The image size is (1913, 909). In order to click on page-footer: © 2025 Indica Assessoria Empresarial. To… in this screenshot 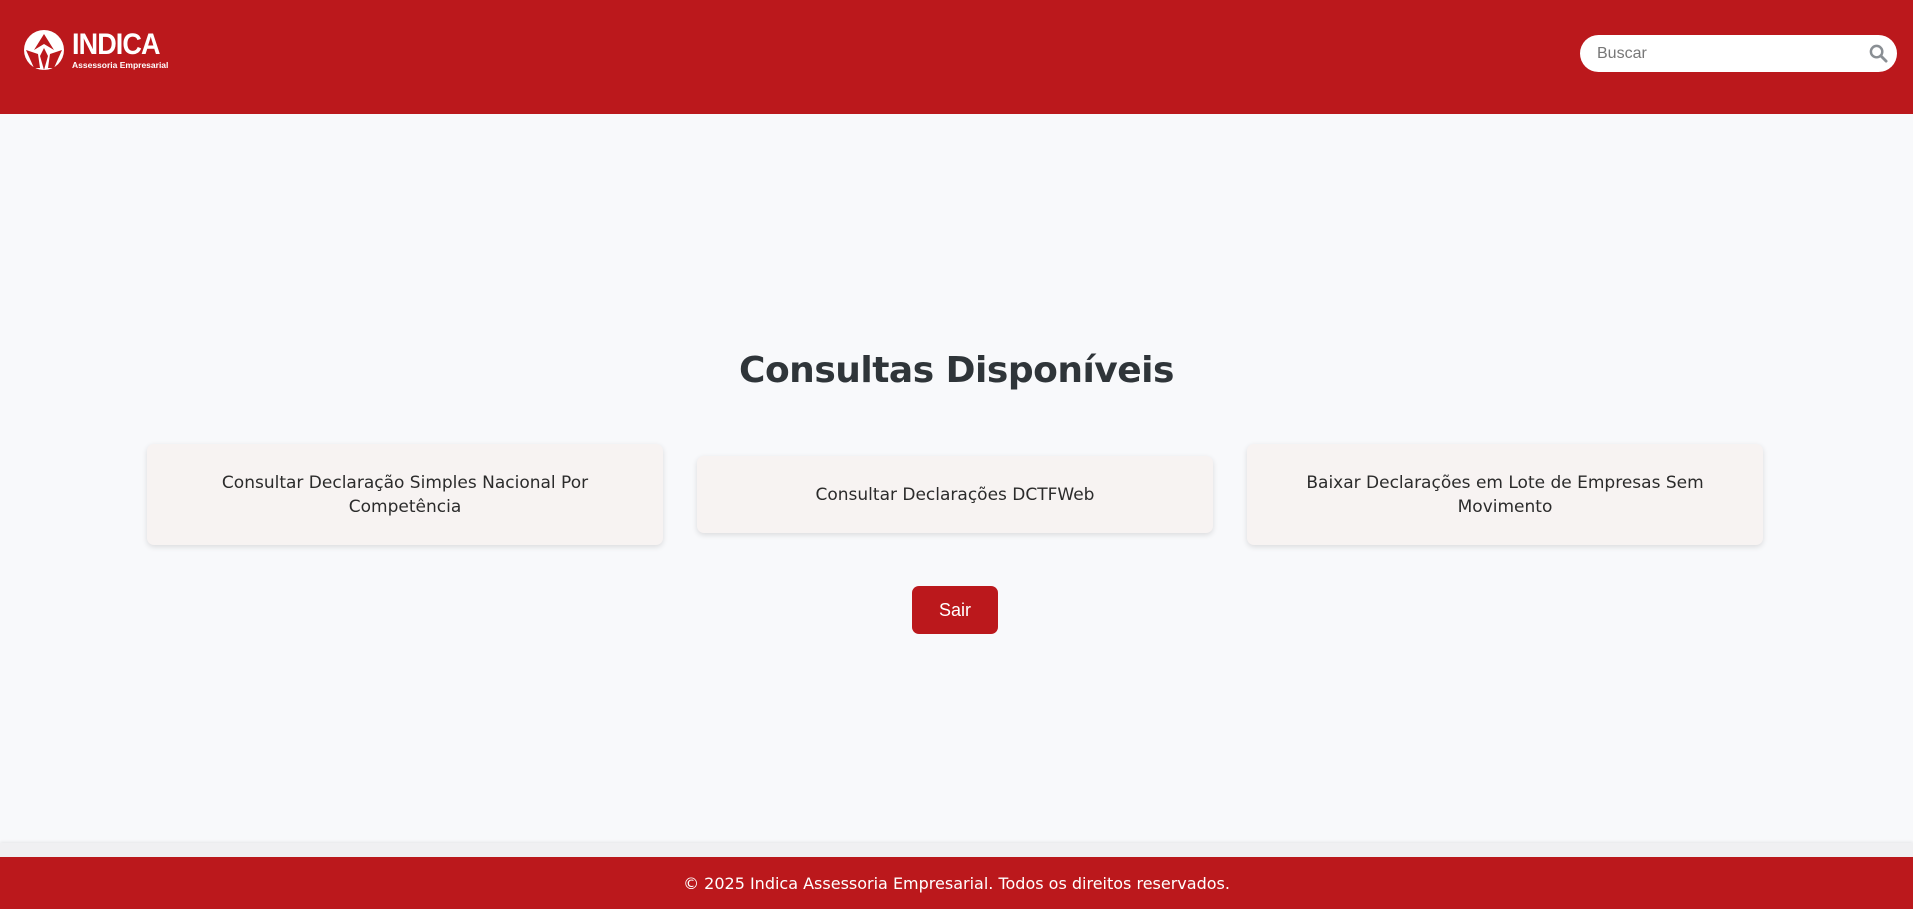, I will do `click(956, 883)`.